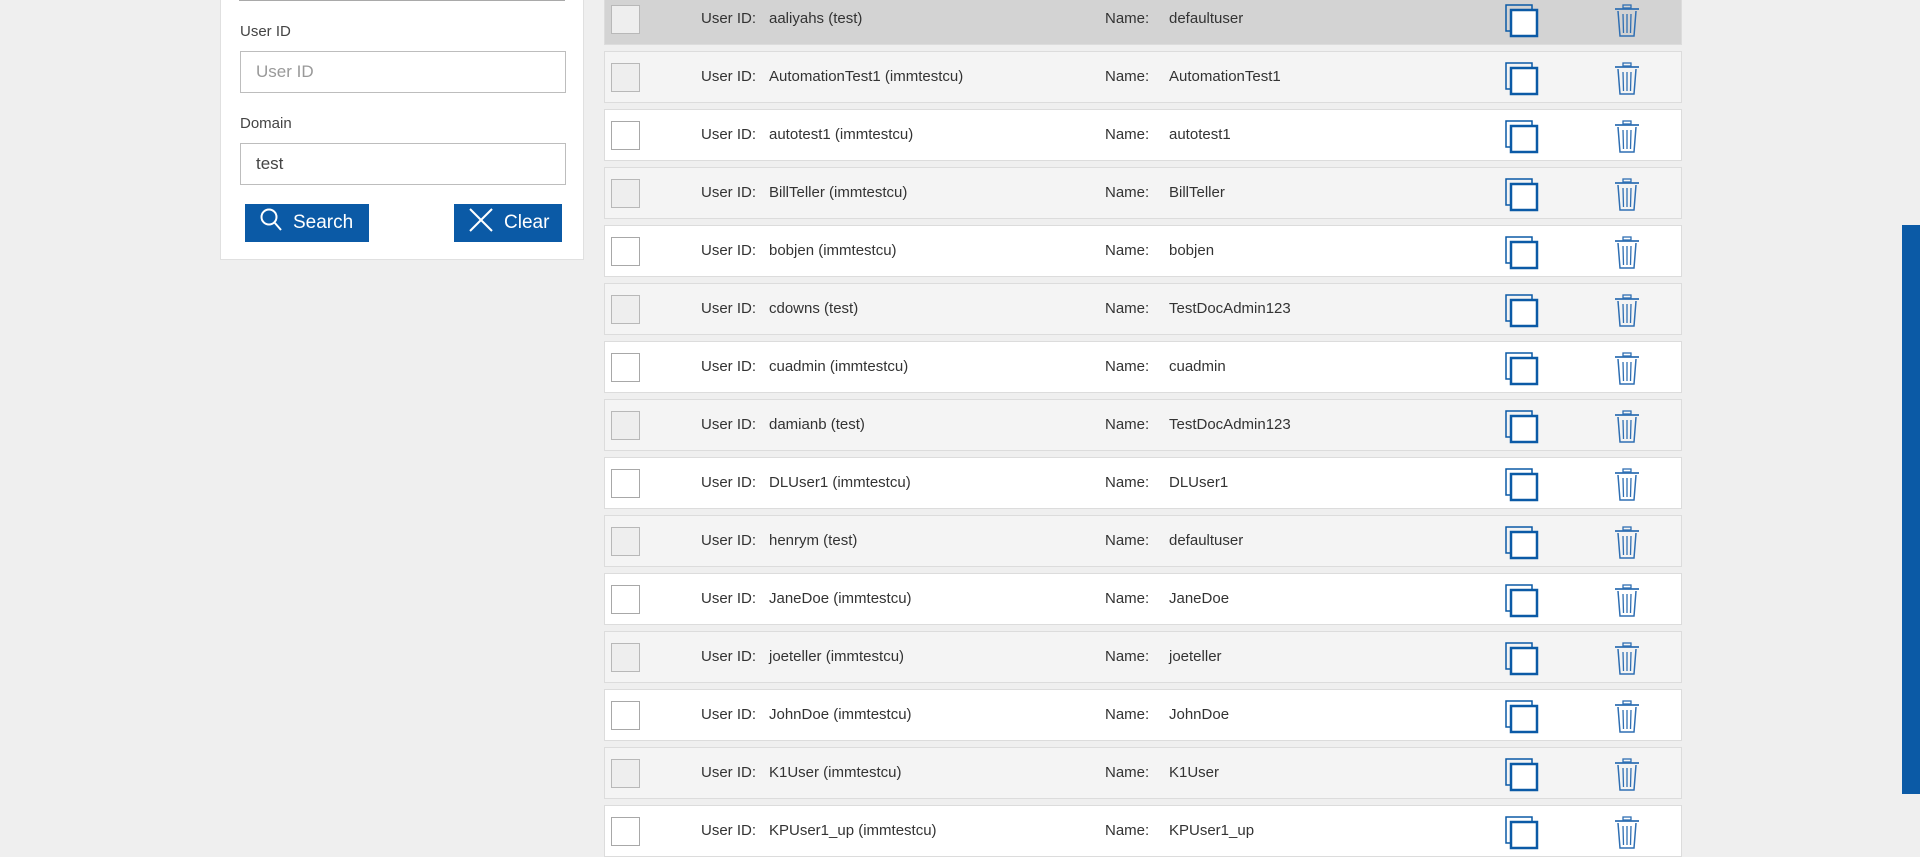 The width and height of the screenshot is (1920, 857). Describe the element at coordinates (265, 31) in the screenshot. I see `user-id-label: User ID` at that location.